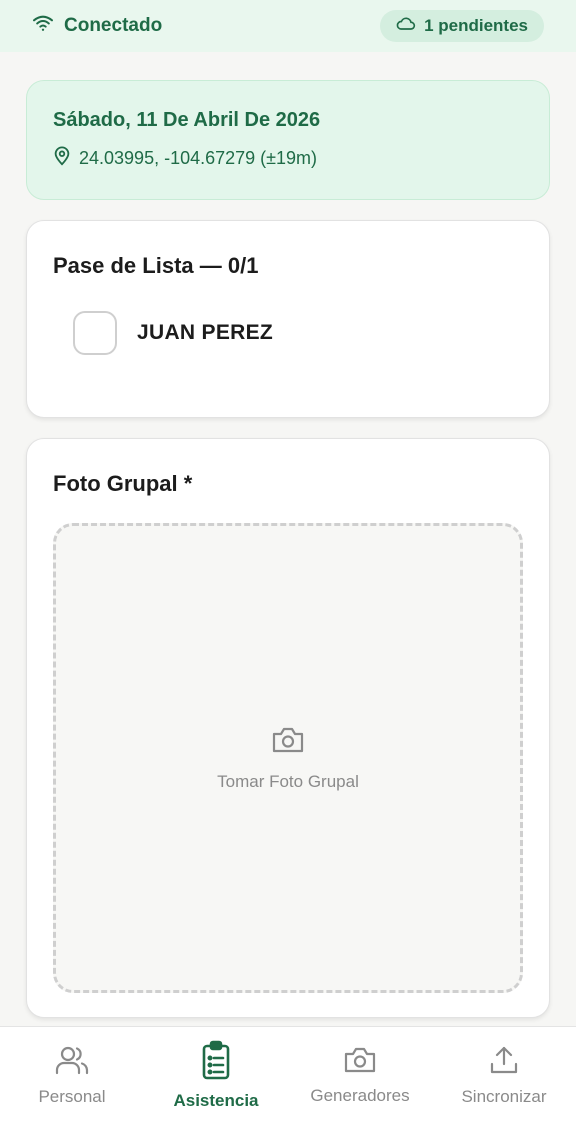  I want to click on location-coordinates: 24.03995, -104.67279 (±19m), so click(198, 158).